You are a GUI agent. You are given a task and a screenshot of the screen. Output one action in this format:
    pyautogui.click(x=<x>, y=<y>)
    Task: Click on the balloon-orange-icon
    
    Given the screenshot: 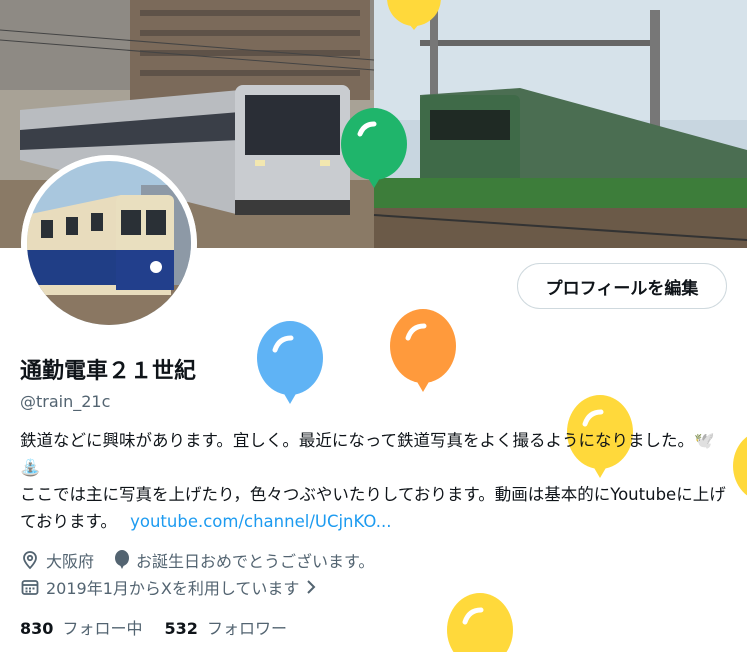 What is the action you would take?
    pyautogui.click(x=423, y=355)
    